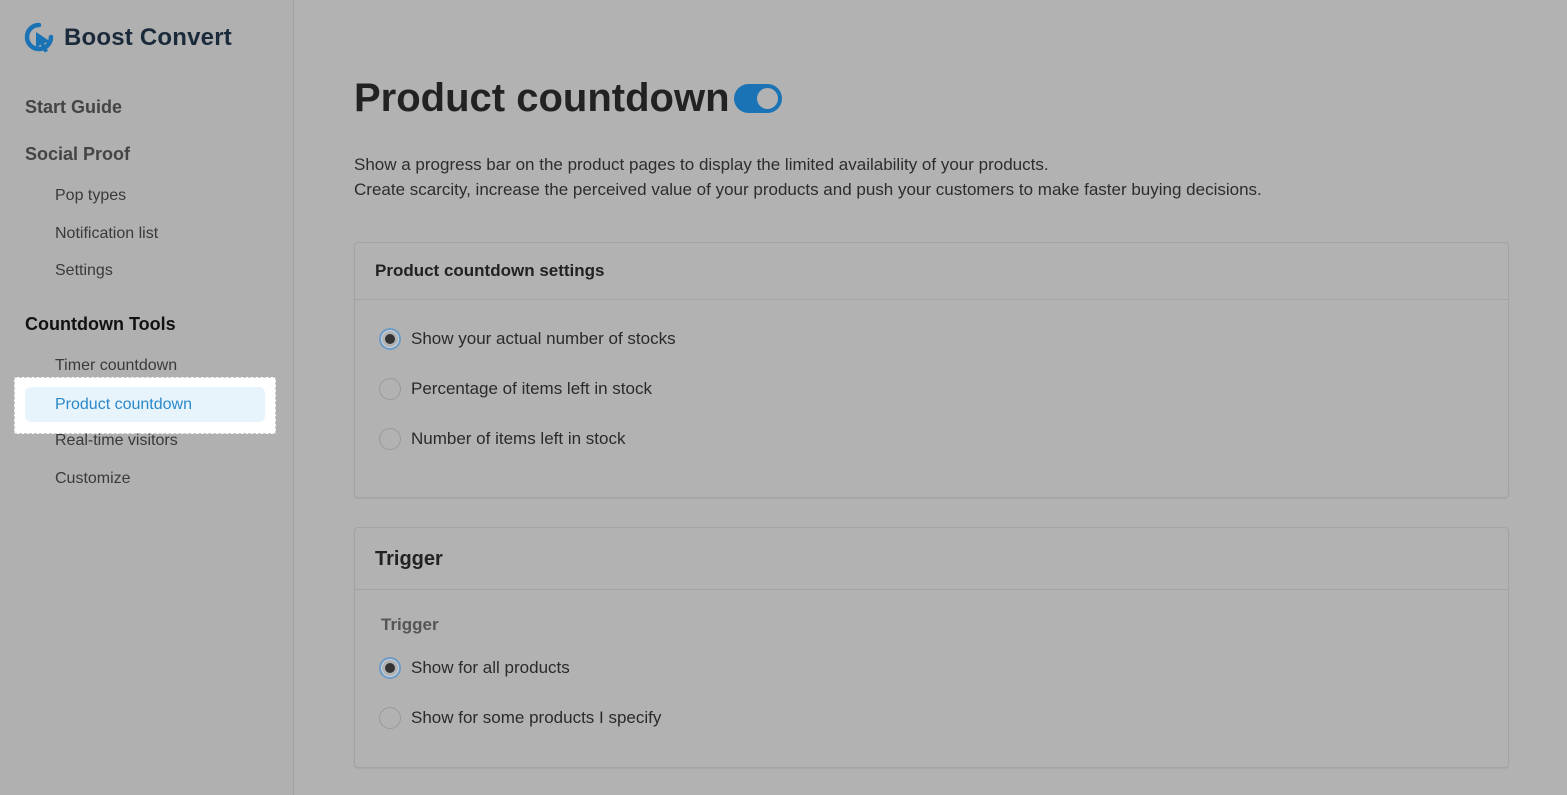 The image size is (1567, 795). I want to click on nav-item-product-countdown: Product countdown, so click(145, 404).